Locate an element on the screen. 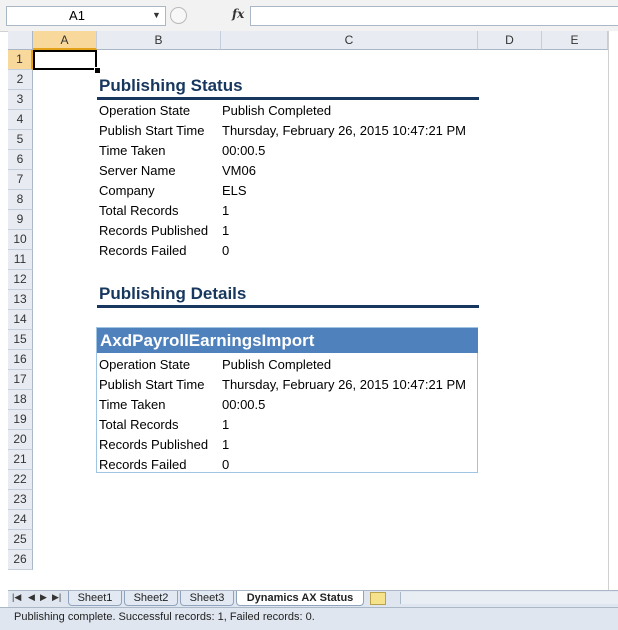  row-header: 10 is located at coordinates (20, 240).